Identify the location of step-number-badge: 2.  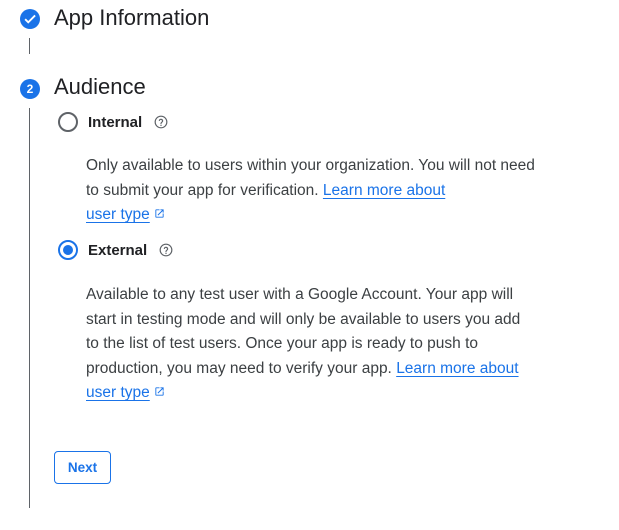
(30, 89).